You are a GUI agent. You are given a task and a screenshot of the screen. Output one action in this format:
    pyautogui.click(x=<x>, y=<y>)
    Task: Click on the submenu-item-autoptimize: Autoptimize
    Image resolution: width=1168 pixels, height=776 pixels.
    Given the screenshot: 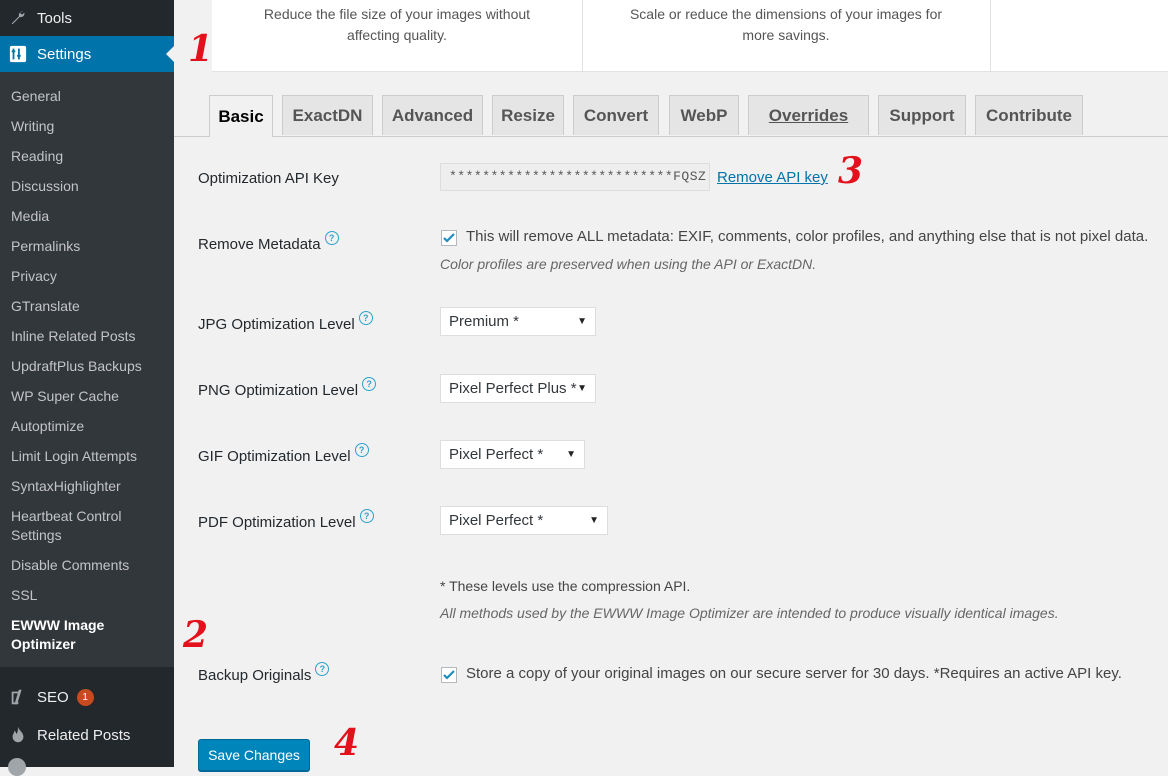 What is the action you would take?
    pyautogui.click(x=47, y=426)
    